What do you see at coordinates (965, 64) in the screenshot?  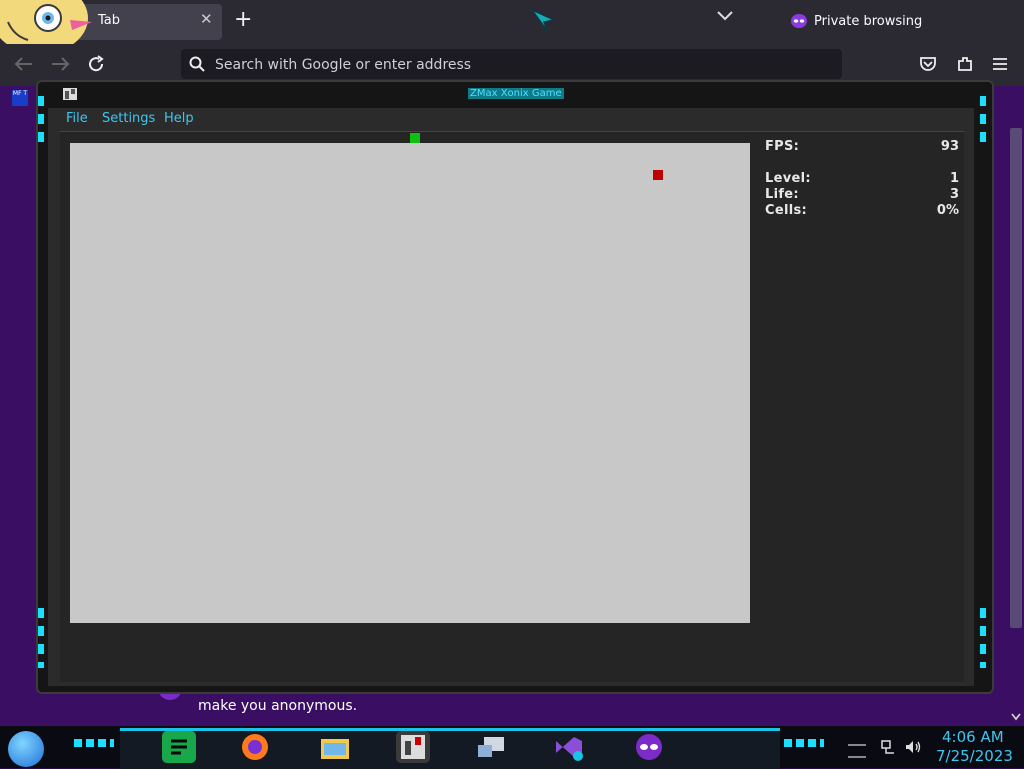 I see `extensions-icon` at bounding box center [965, 64].